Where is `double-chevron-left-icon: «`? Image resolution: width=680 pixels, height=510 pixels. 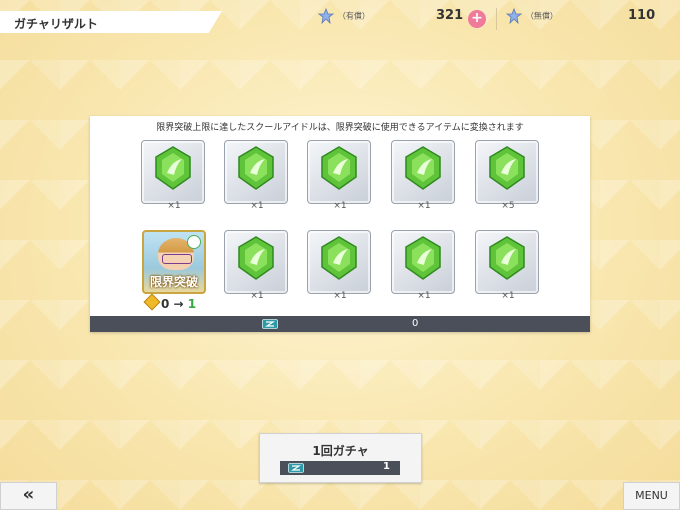 double-chevron-left-icon: « is located at coordinates (28, 494).